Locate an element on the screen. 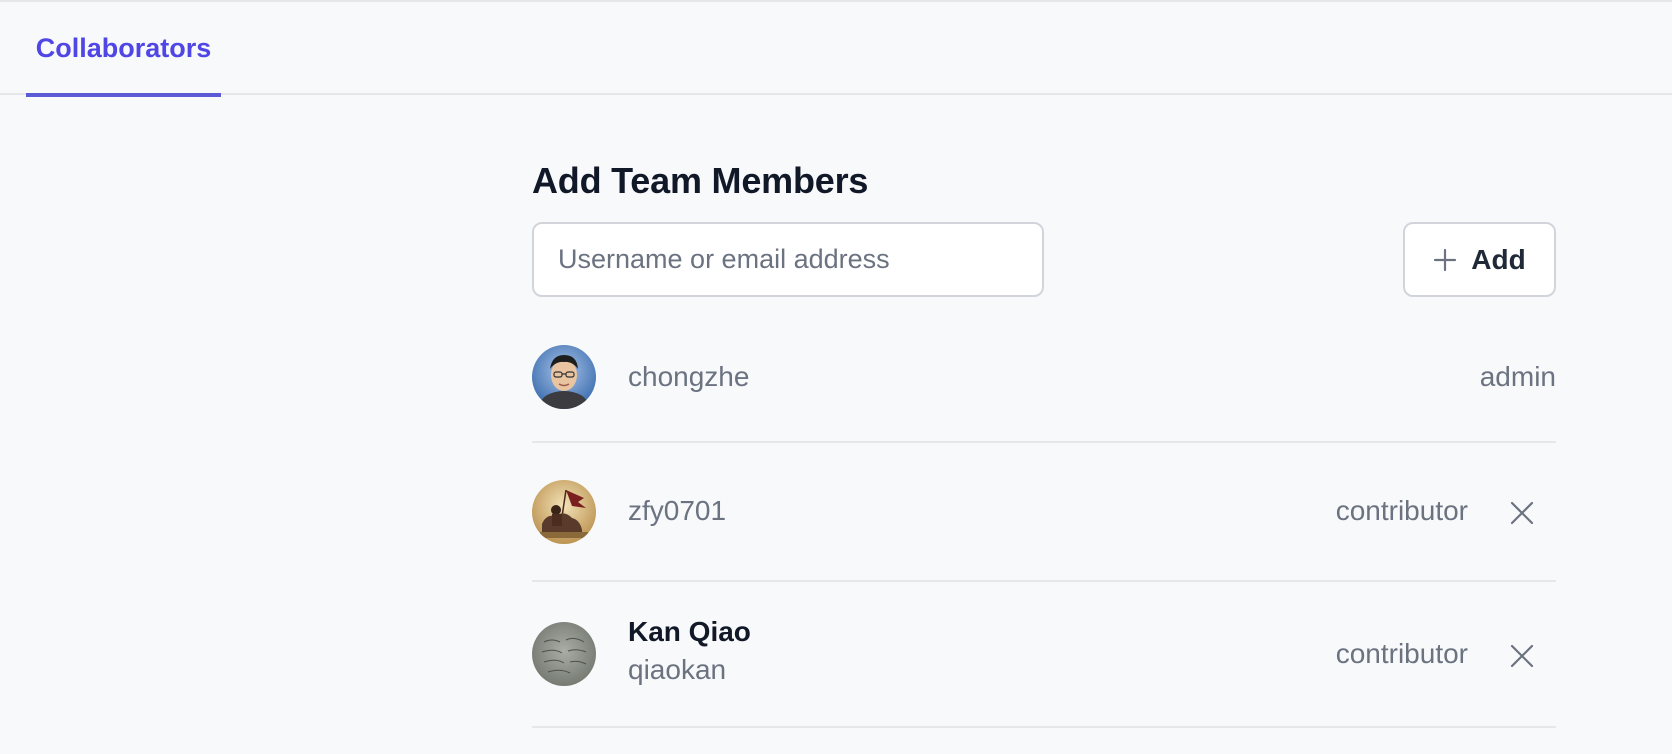 The image size is (1672, 754). member-row: chongzhe admin is located at coordinates (1044, 385).